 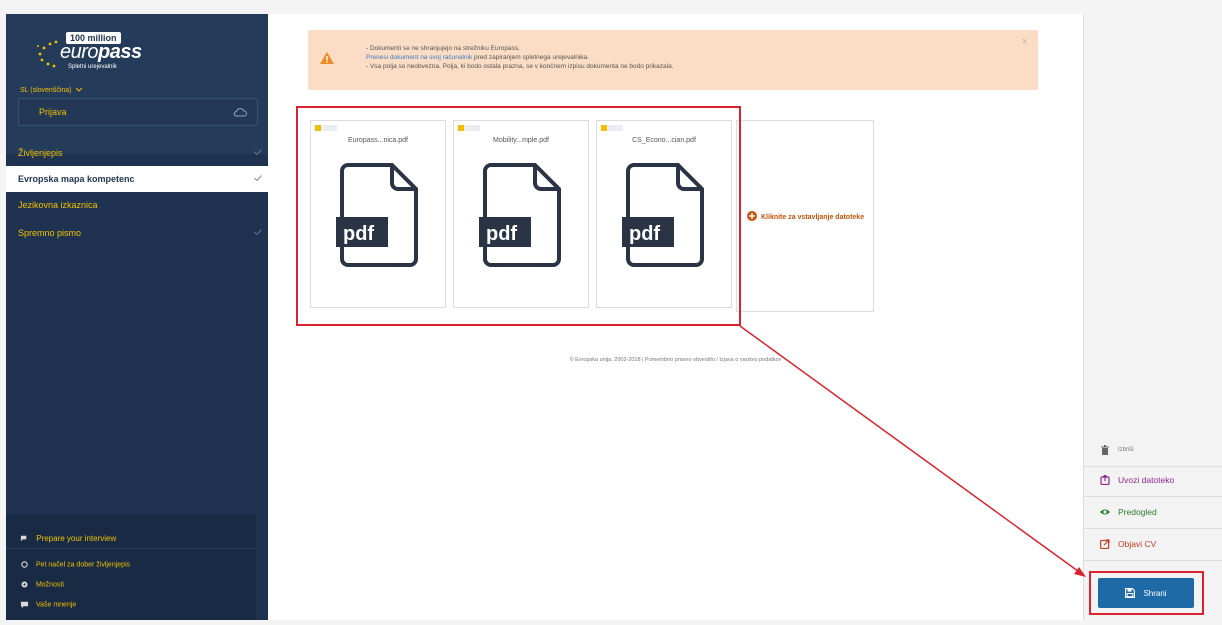 I want to click on gear-icon, so click(x=24, y=584).